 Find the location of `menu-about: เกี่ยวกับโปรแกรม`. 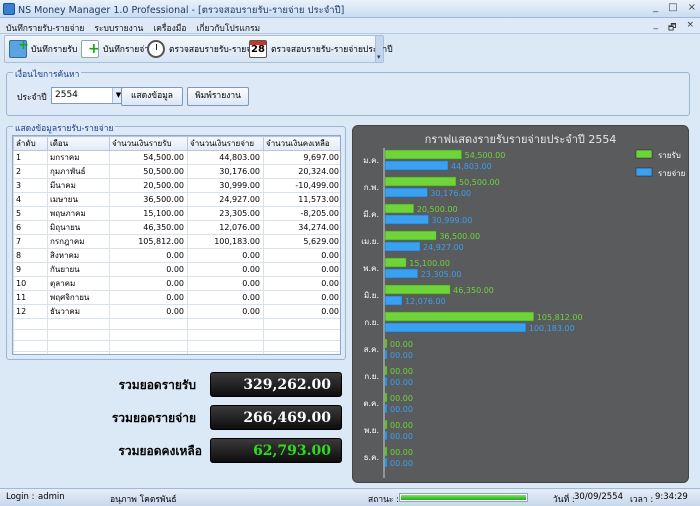

menu-about: เกี่ยวกับโปรแกรม is located at coordinates (228, 28).